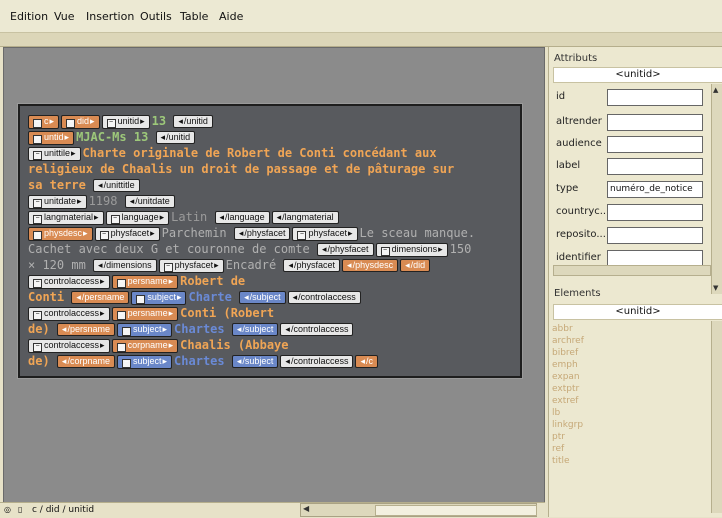  Describe the element at coordinates (169, 249) in the screenshot. I see `physfacet-value-3: Cachet avec deux G et couronne de comte` at that location.